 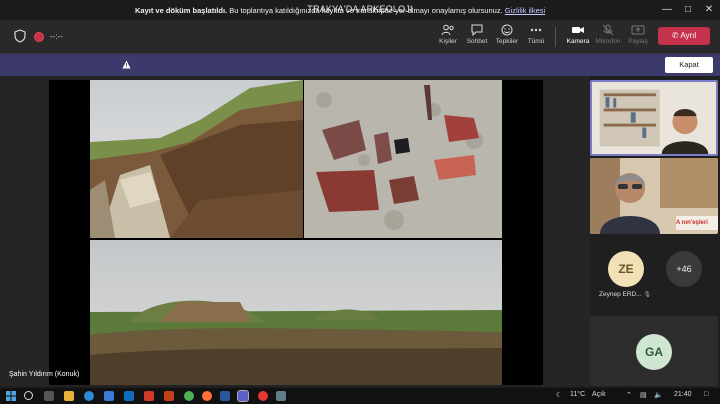 What do you see at coordinates (477, 30) in the screenshot?
I see `chat-icon` at bounding box center [477, 30].